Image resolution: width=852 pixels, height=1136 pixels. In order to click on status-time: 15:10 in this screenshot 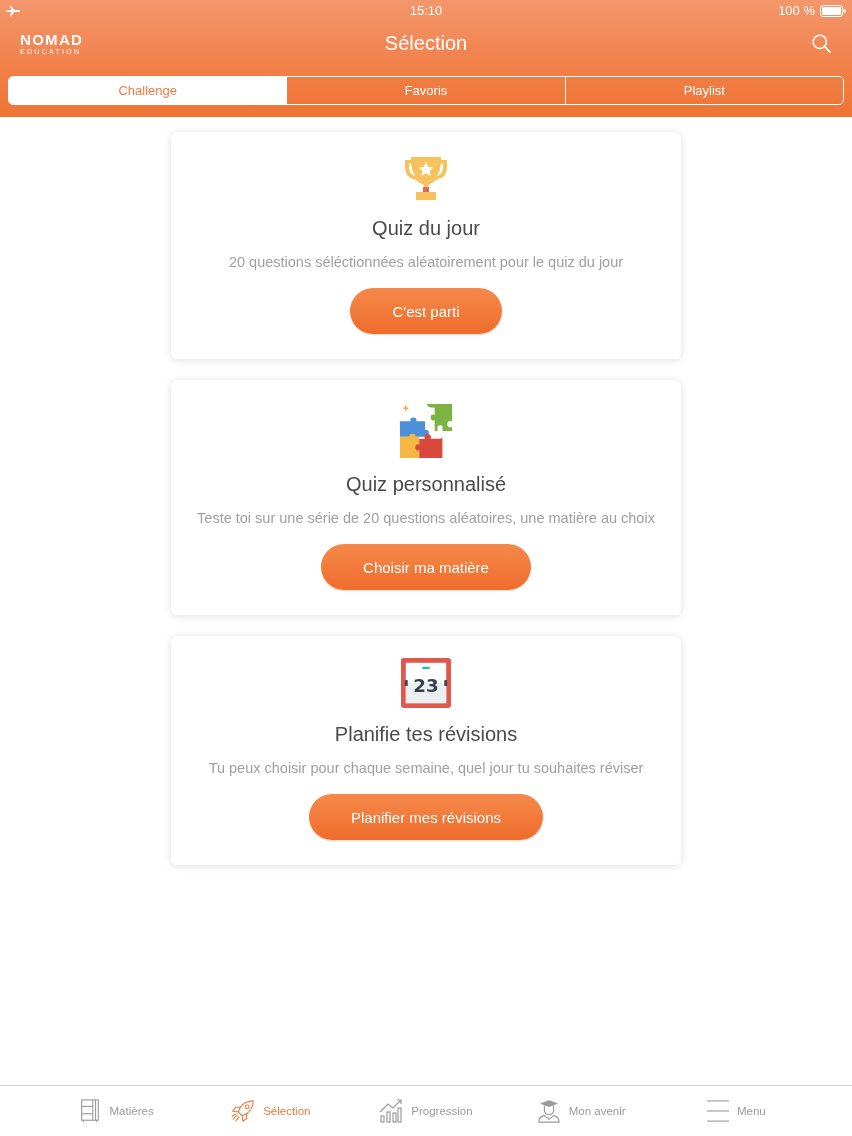, I will do `click(426, 10)`.